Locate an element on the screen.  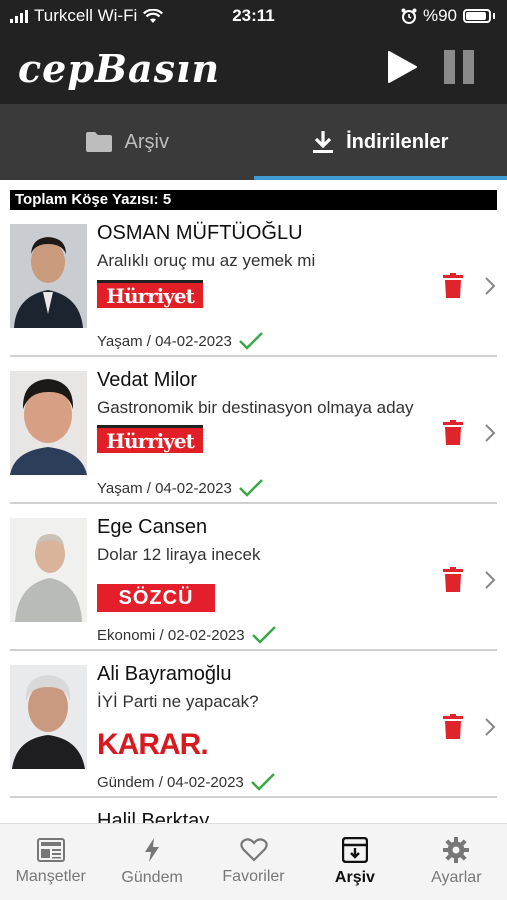
nav-agenda: Gündem is located at coordinates (151, 862).